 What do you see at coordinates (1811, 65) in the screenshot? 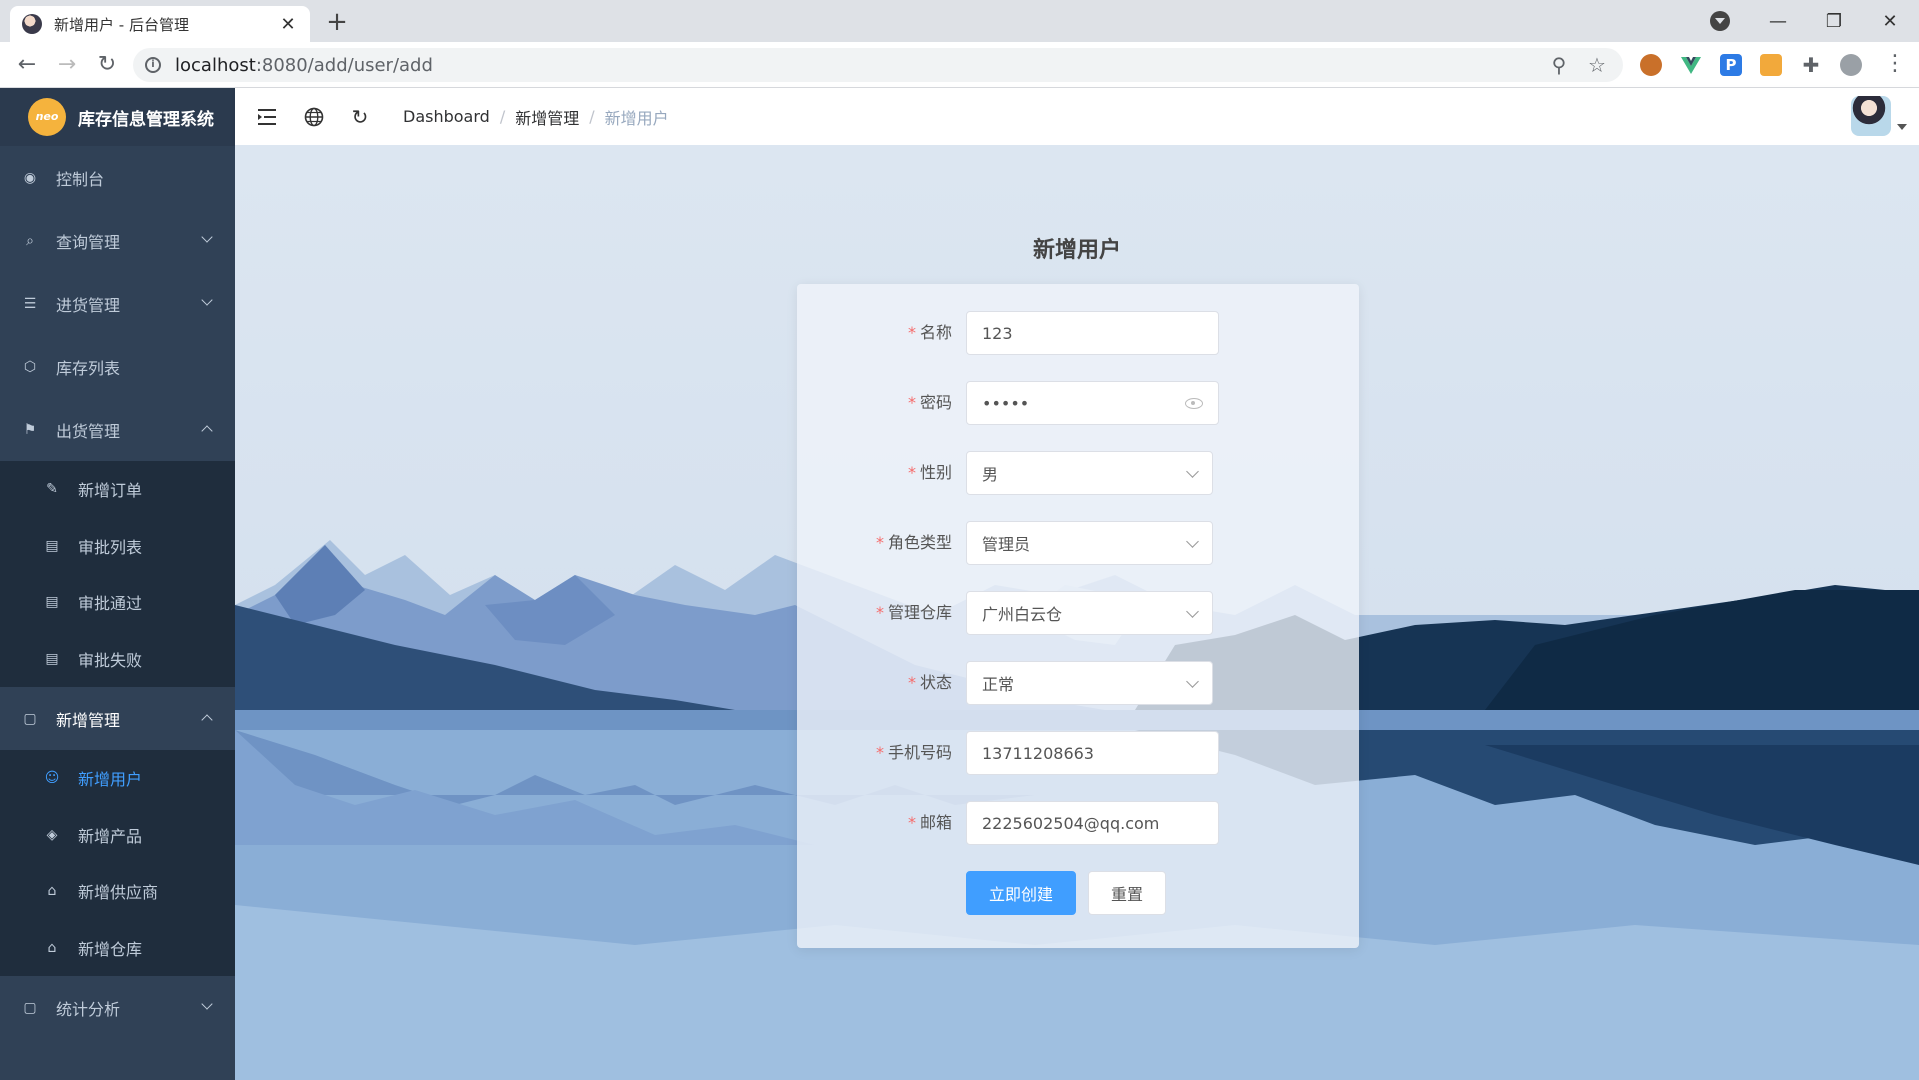
I see `extensions-puzzle-icon: ✚` at bounding box center [1811, 65].